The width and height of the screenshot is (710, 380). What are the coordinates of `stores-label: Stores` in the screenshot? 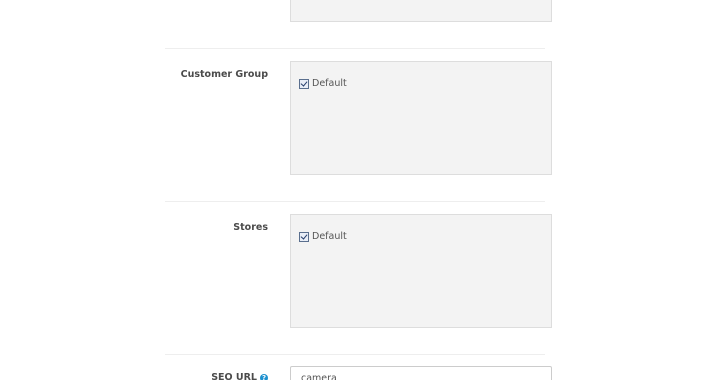 It's located at (250, 227).